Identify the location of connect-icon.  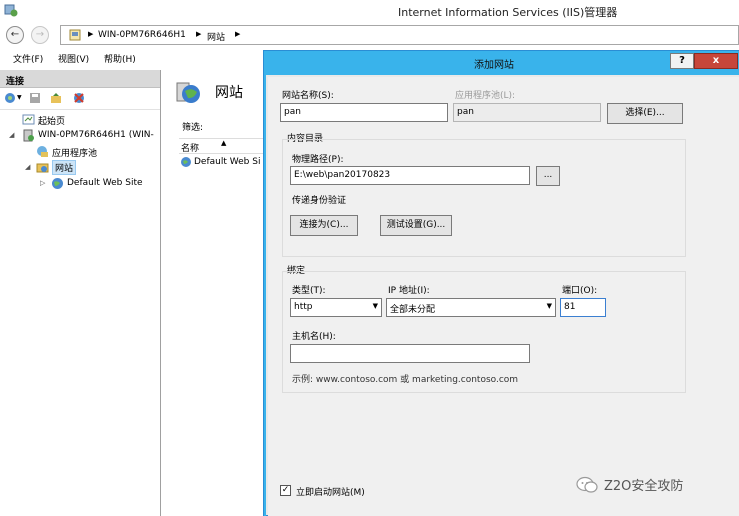
(10, 98).